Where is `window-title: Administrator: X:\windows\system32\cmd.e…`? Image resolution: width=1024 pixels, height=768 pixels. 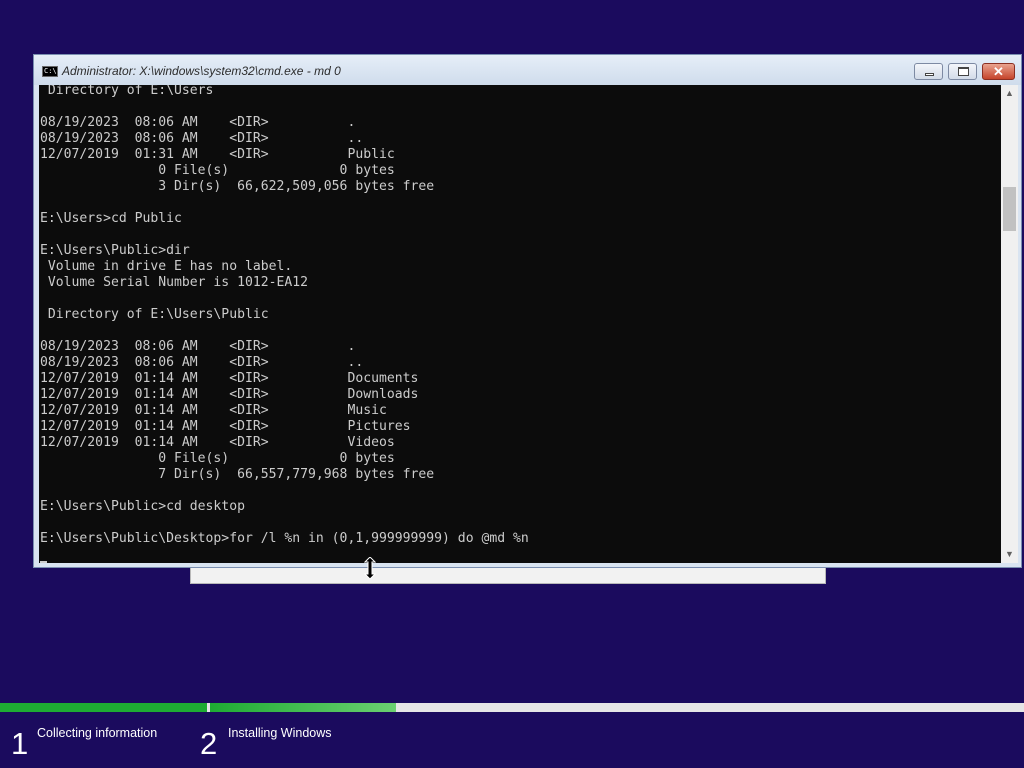 window-title: Administrator: X:\windows\system32\cmd.e… is located at coordinates (201, 71).